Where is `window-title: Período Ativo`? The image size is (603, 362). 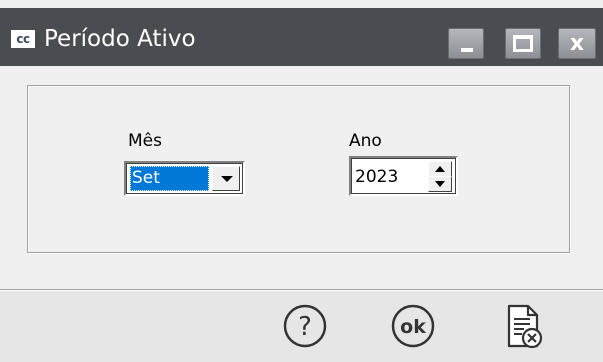
window-title: Período Ativo is located at coordinates (120, 39).